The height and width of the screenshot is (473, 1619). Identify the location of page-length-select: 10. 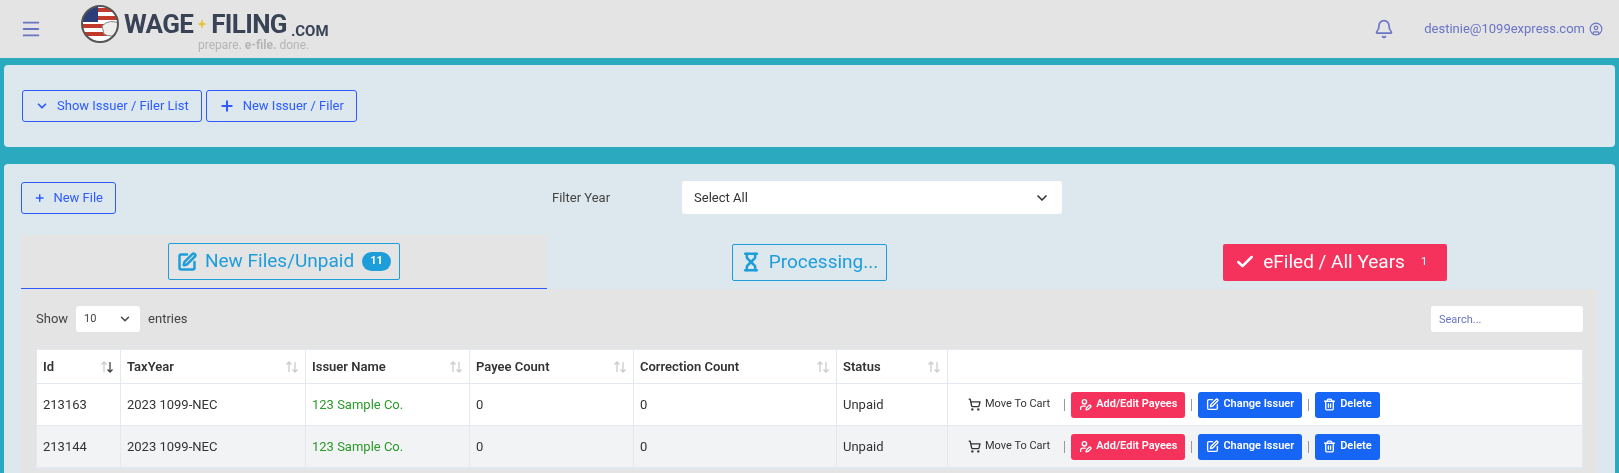
(108, 319).